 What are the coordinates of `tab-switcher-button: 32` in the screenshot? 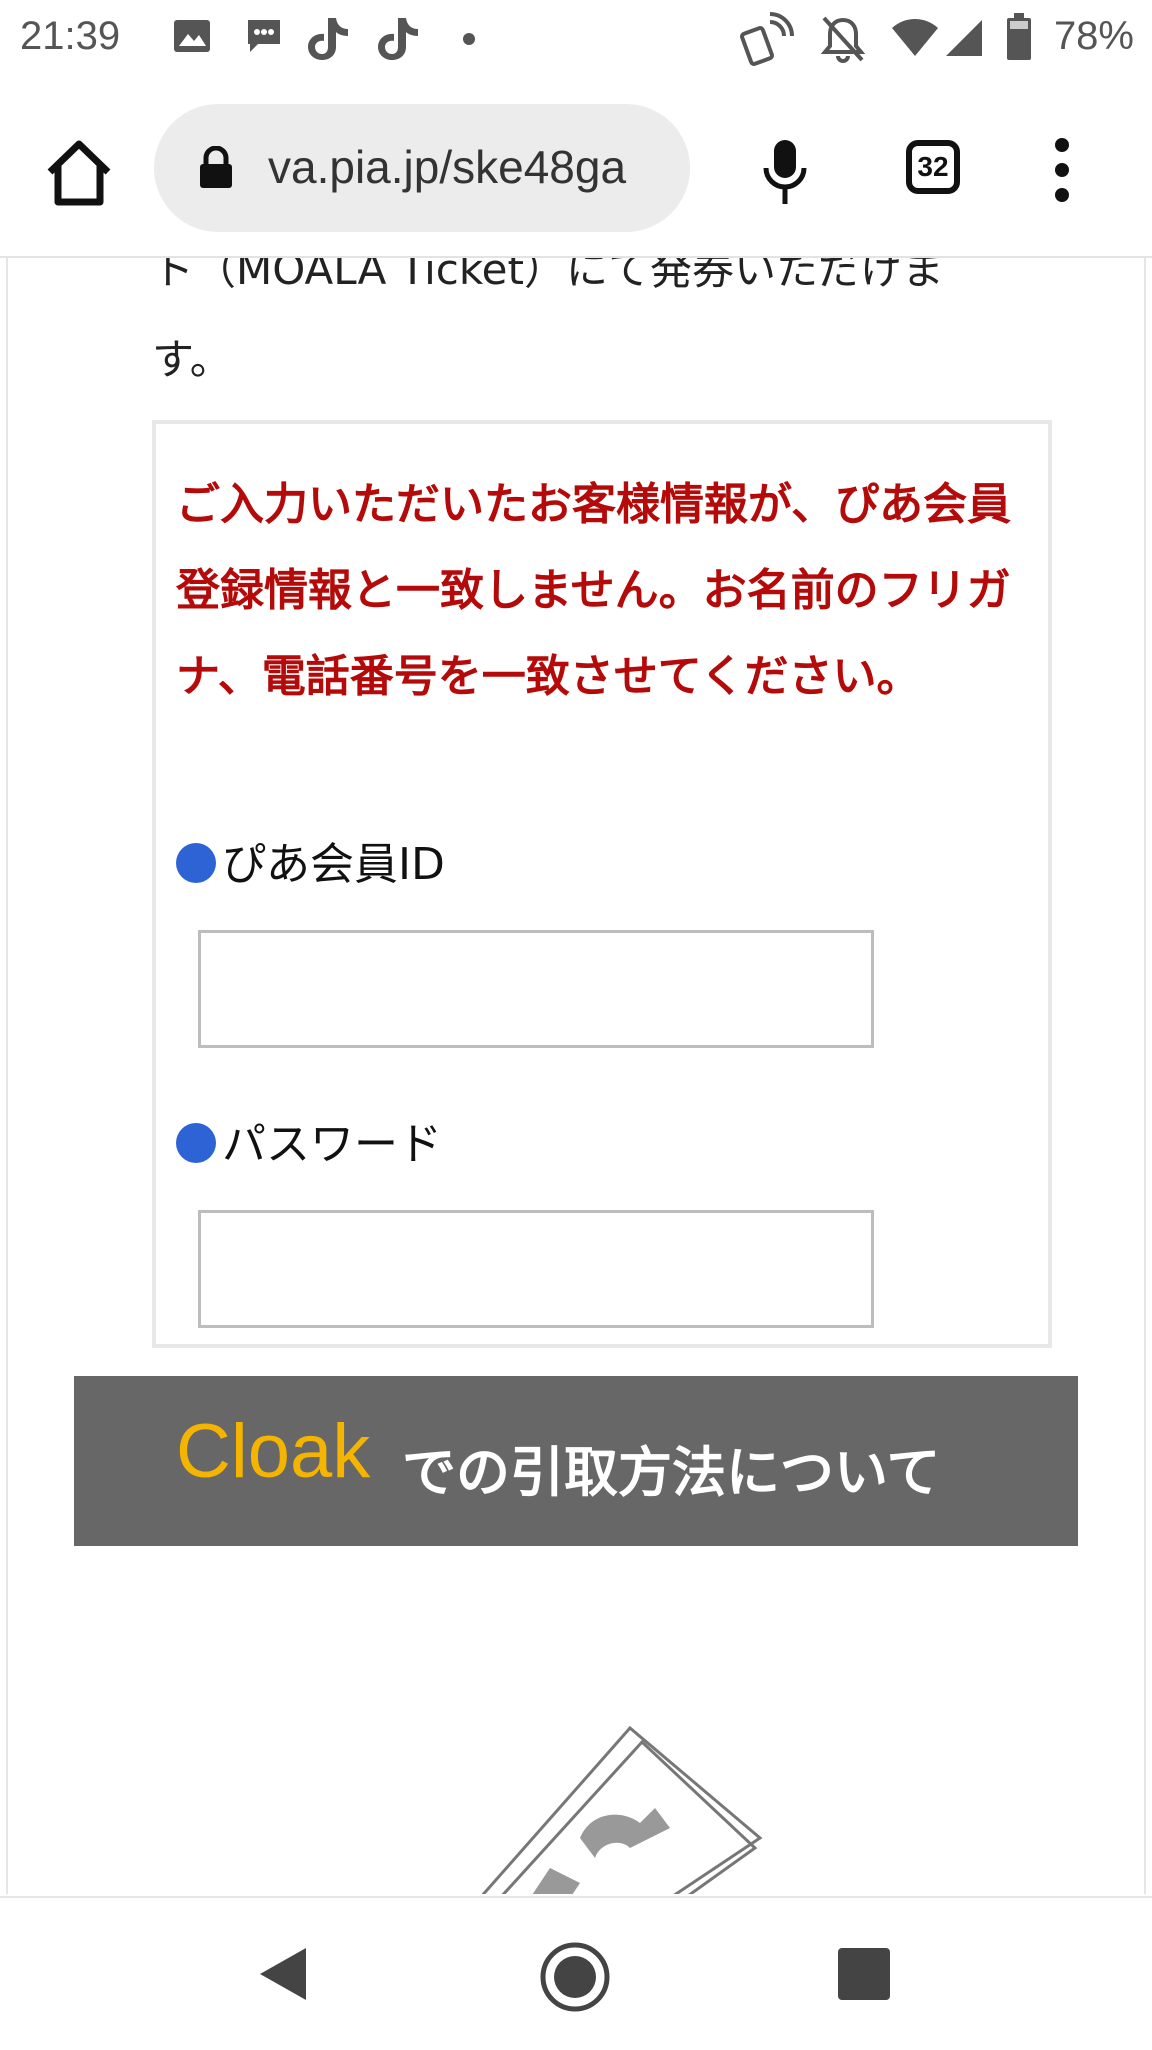 It's located at (933, 167).